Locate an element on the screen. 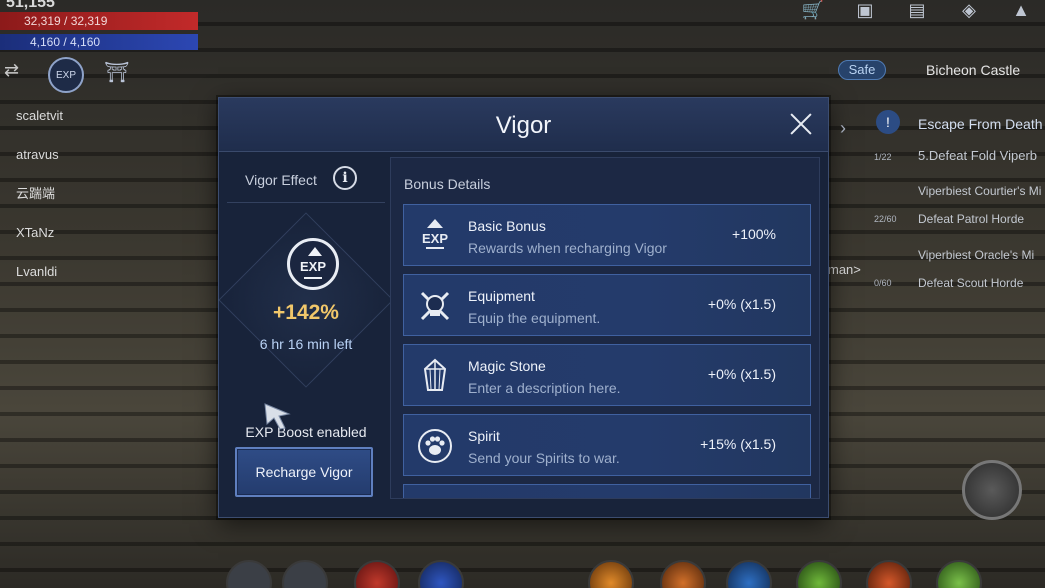 This screenshot has width=1045, height=588. quest-item: 0/60 Defeat Scout Horde is located at coordinates (942, 286).